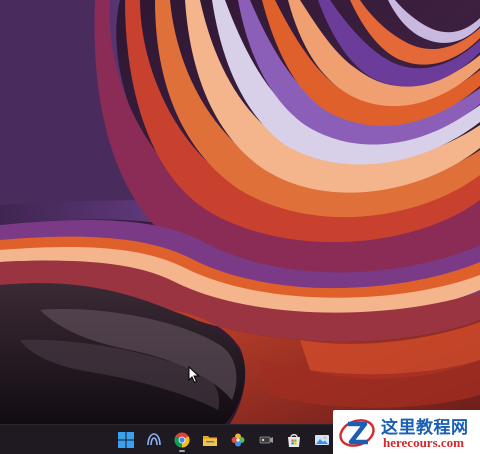 The height and width of the screenshot is (454, 480). What do you see at coordinates (423, 442) in the screenshot?
I see `watermark-domain: herecours.com` at bounding box center [423, 442].